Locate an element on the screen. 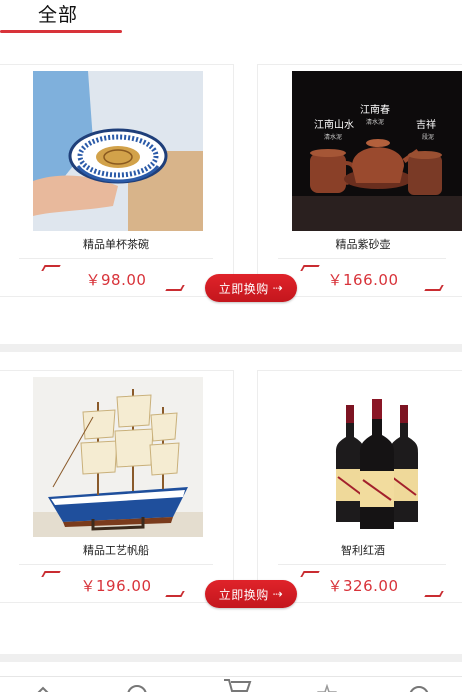 The height and width of the screenshot is (692, 462). teapot-left-label: 江南山水 is located at coordinates (334, 124).